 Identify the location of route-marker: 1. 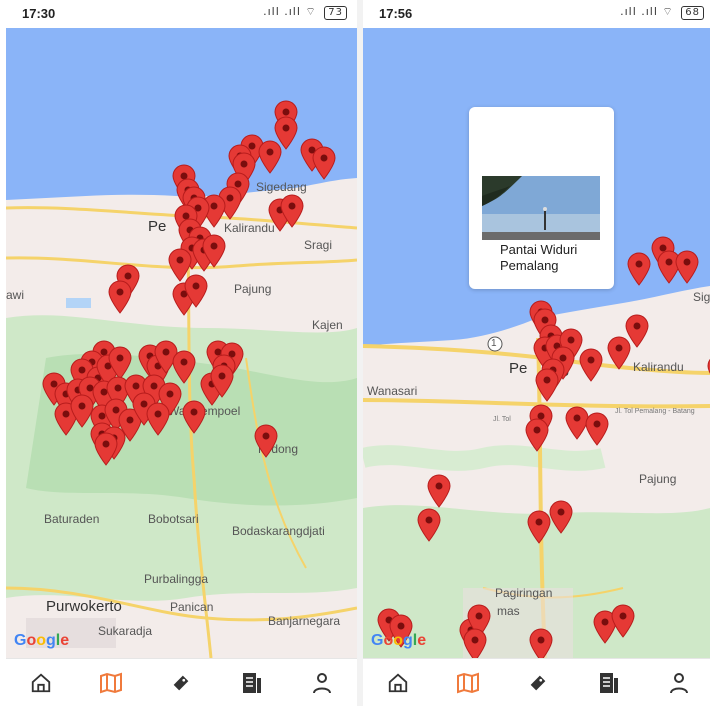
(494, 343).